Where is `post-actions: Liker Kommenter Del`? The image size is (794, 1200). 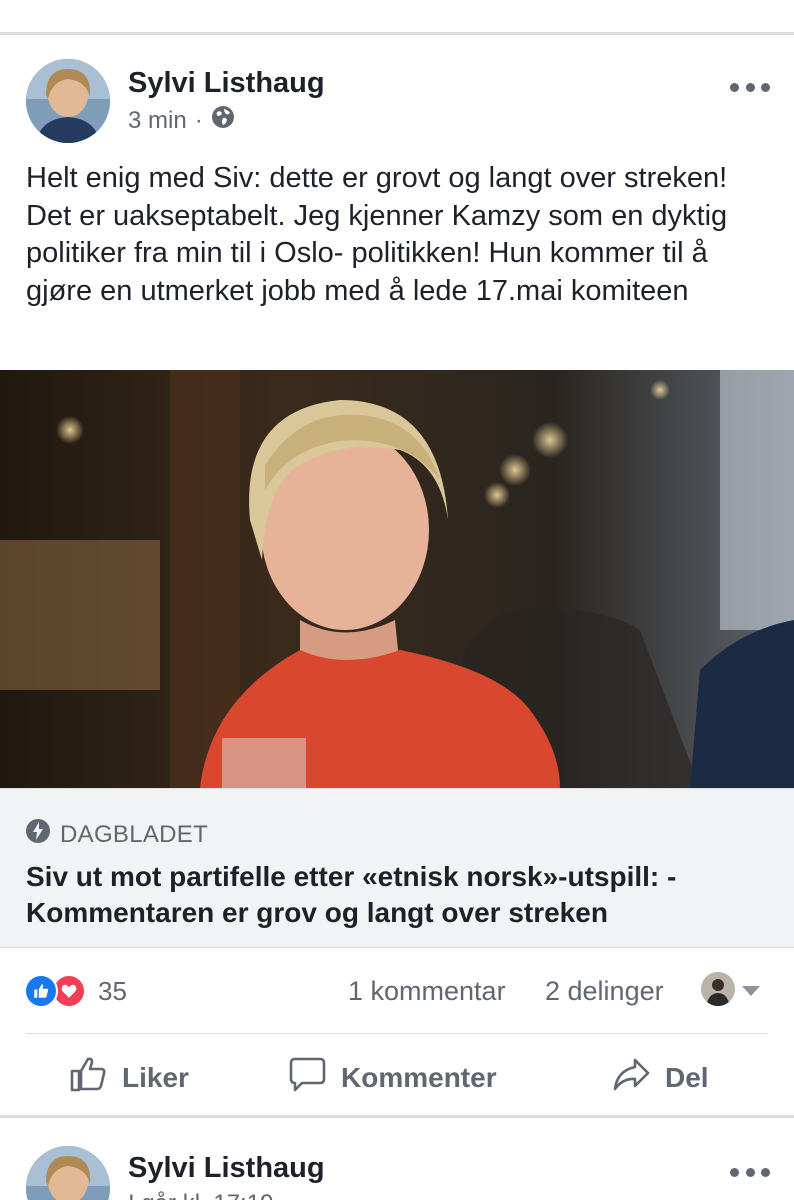 post-actions: Liker Kommenter Del is located at coordinates (397, 1077).